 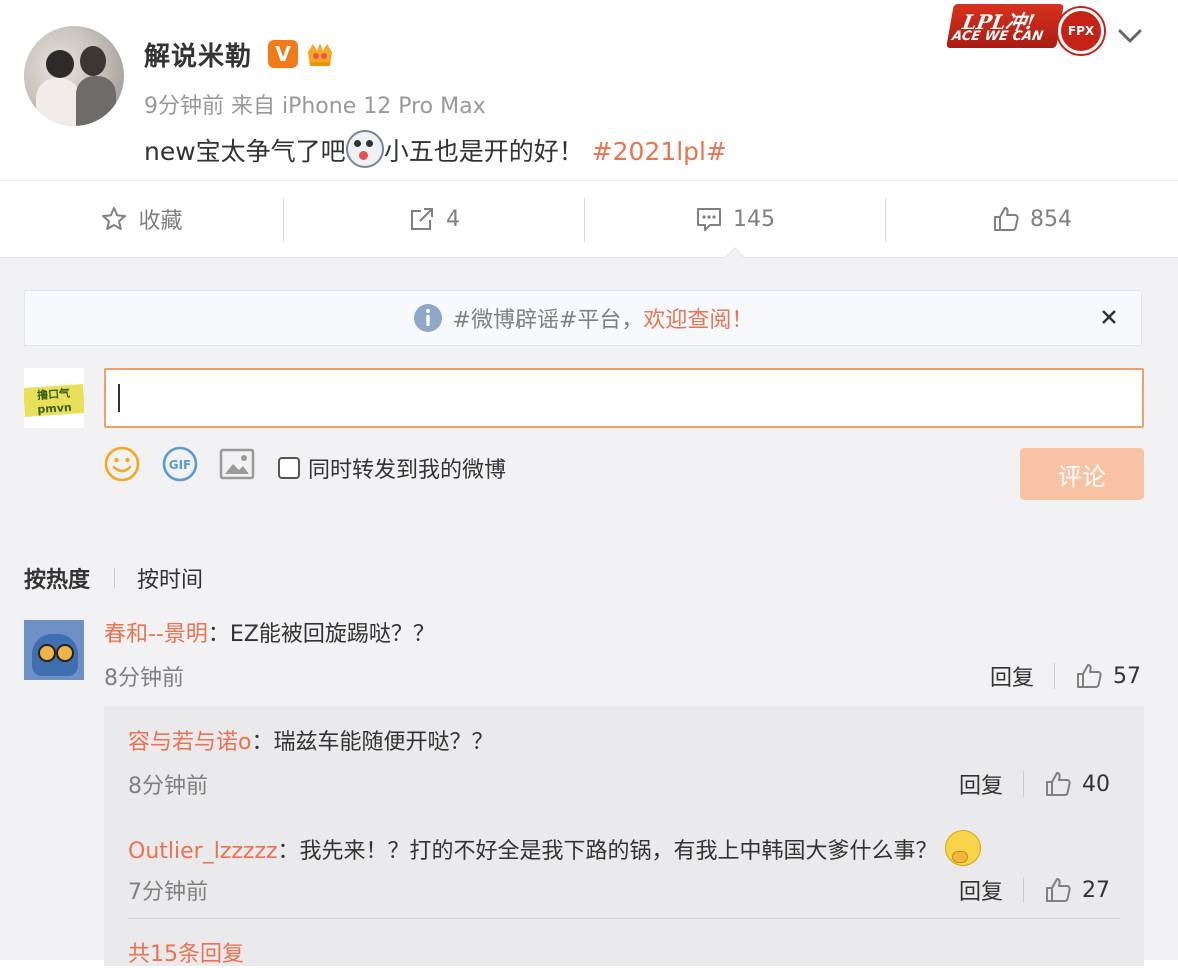 What do you see at coordinates (422, 219) in the screenshot?
I see `repost-icon` at bounding box center [422, 219].